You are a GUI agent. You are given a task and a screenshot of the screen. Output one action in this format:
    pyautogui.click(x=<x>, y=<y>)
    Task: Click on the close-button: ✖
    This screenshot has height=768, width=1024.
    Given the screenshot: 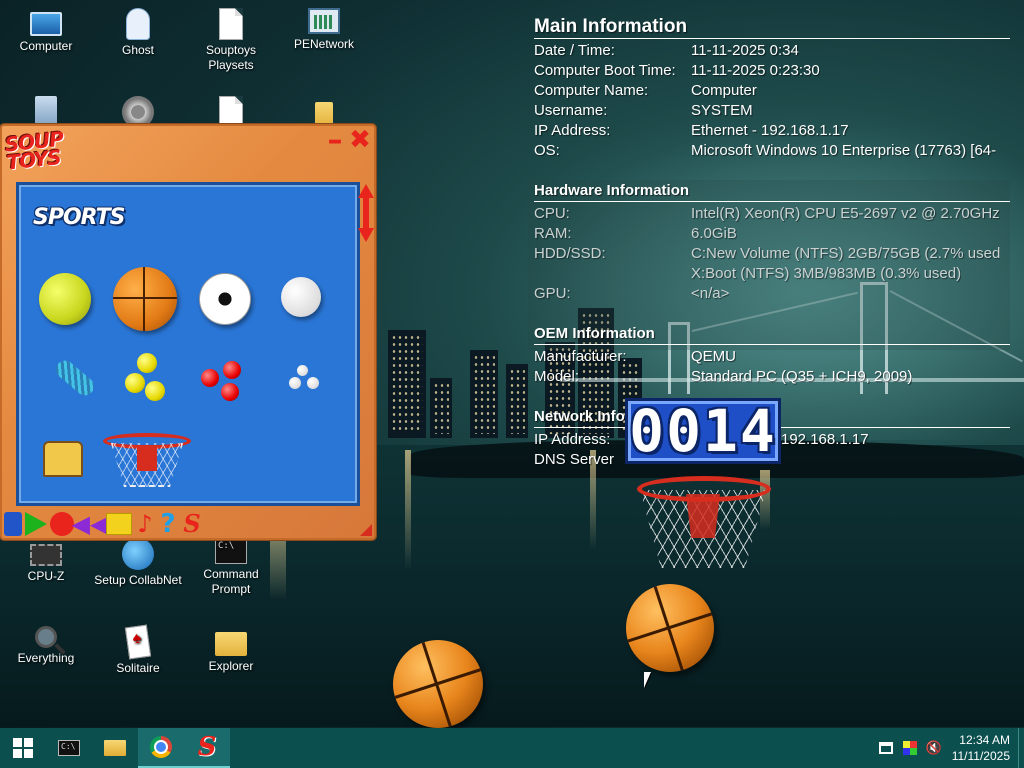 What is the action you would take?
    pyautogui.click(x=360, y=140)
    